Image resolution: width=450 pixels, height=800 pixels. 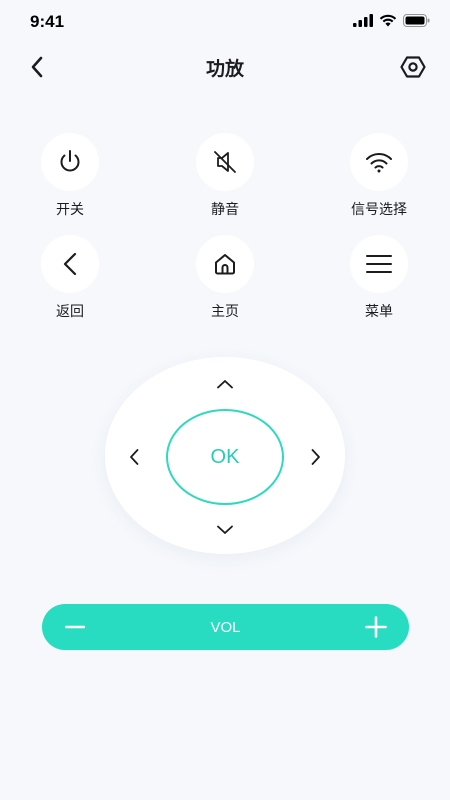 I want to click on signal-select-button-circle, so click(x=379, y=162).